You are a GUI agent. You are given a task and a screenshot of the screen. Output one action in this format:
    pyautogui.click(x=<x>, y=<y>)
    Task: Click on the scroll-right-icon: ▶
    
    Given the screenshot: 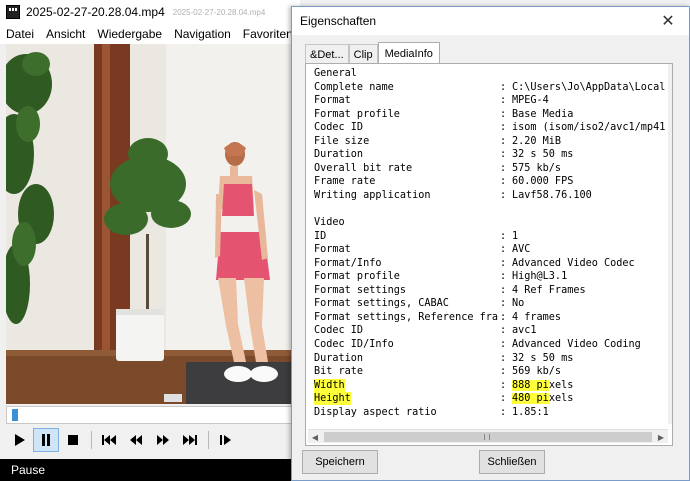 What is the action you would take?
    pyautogui.click(x=661, y=437)
    